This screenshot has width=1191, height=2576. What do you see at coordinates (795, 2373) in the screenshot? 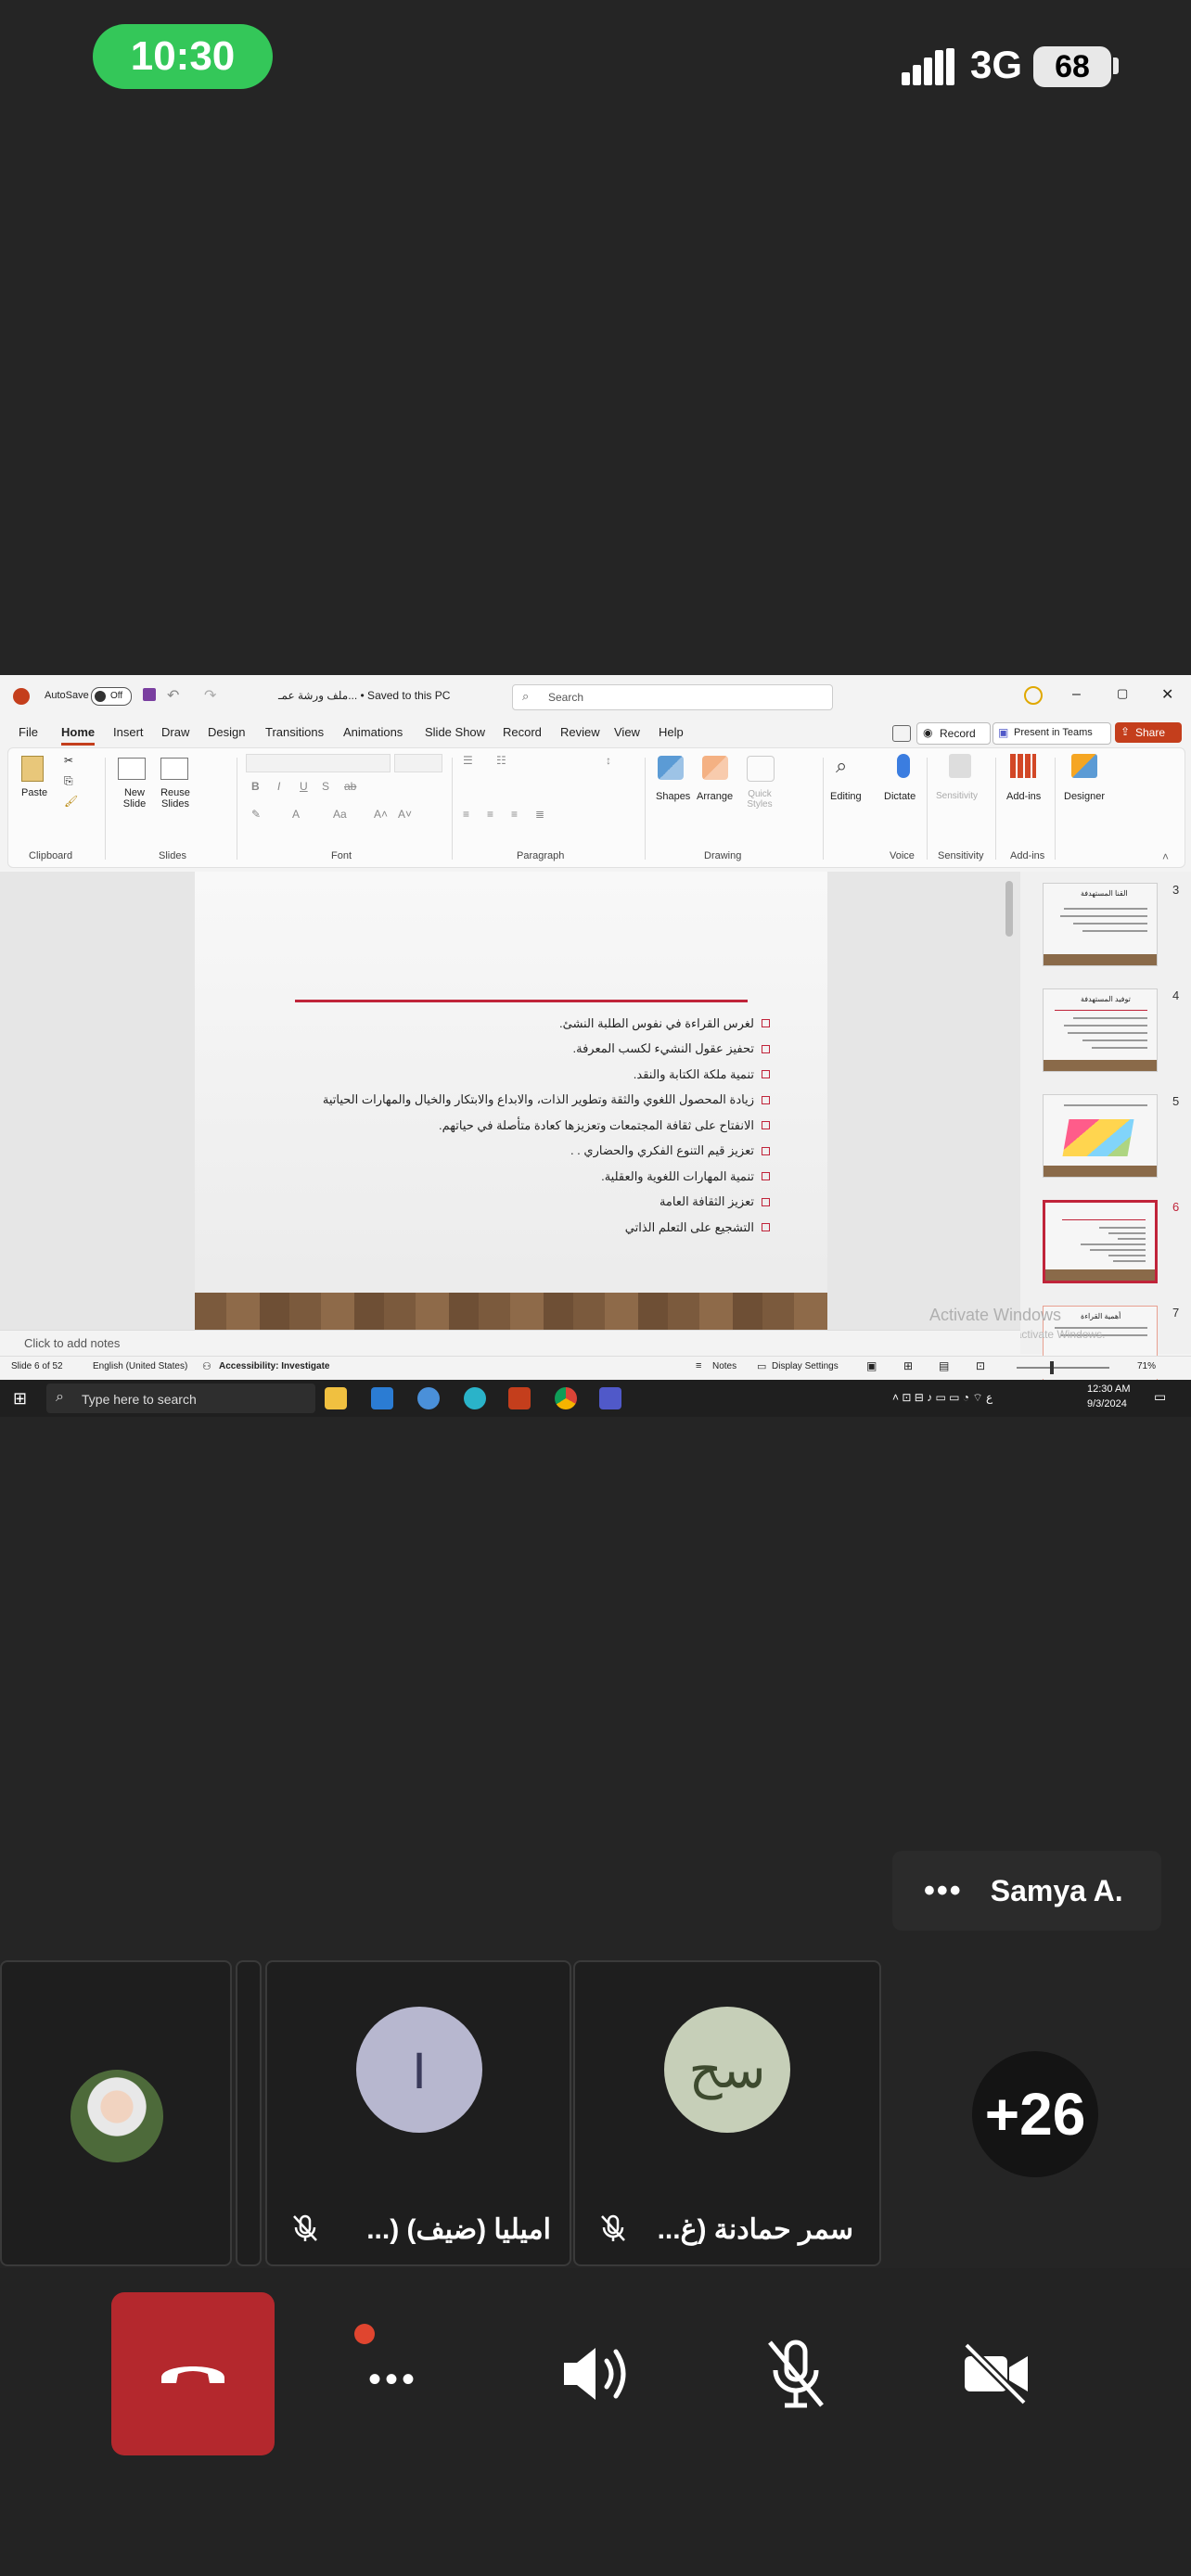
I see `mute-button` at bounding box center [795, 2373].